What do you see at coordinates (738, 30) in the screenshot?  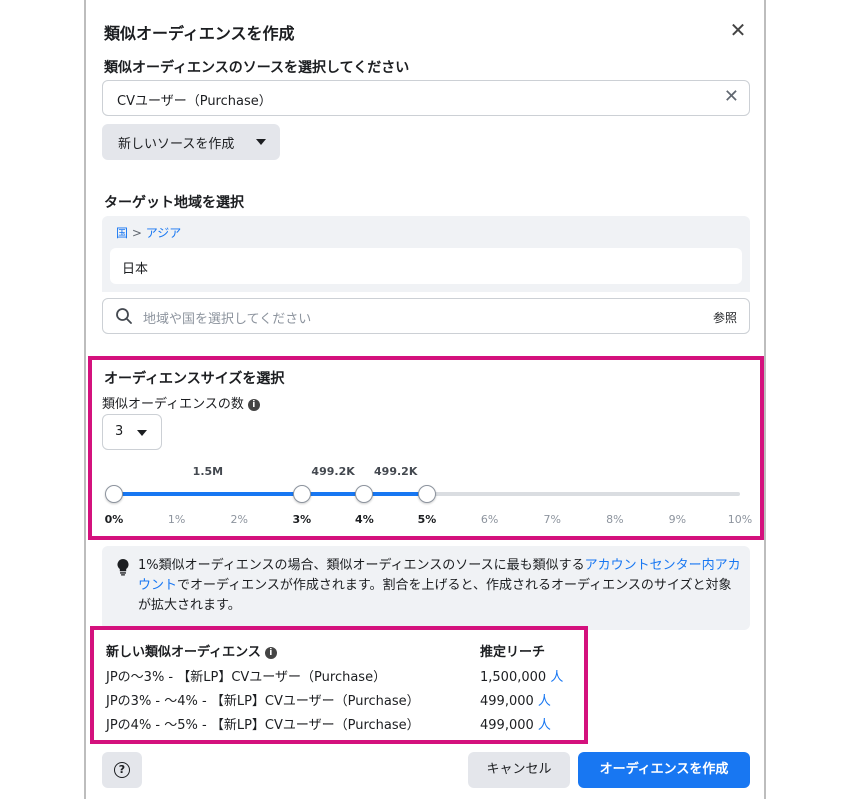 I see `close-icon: ✕` at bounding box center [738, 30].